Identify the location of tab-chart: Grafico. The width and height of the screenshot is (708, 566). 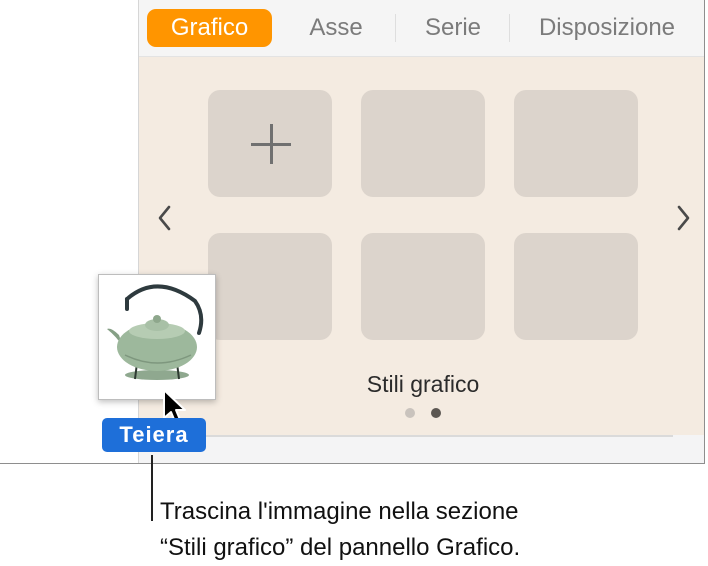
(209, 28).